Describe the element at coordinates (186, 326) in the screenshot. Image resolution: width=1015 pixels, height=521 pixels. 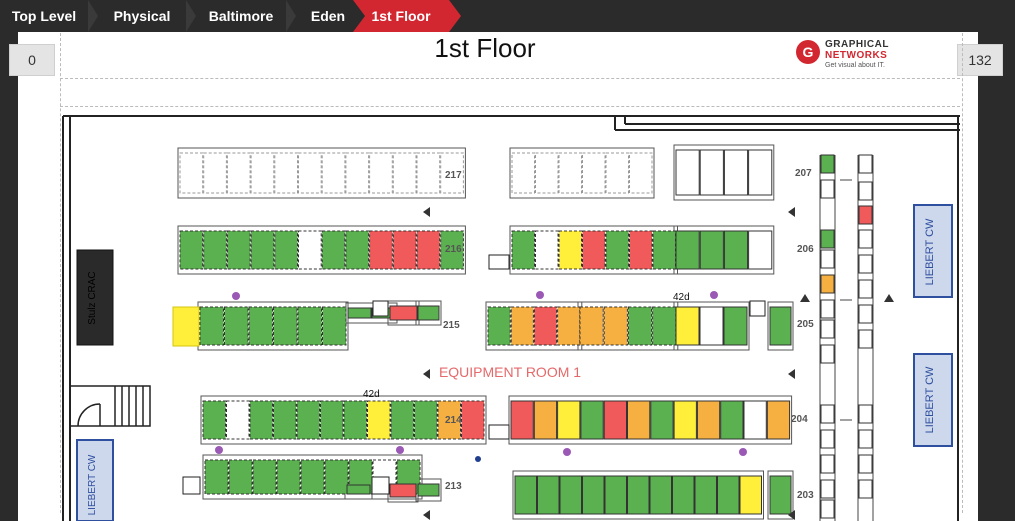
I see `yellow-unit` at that location.